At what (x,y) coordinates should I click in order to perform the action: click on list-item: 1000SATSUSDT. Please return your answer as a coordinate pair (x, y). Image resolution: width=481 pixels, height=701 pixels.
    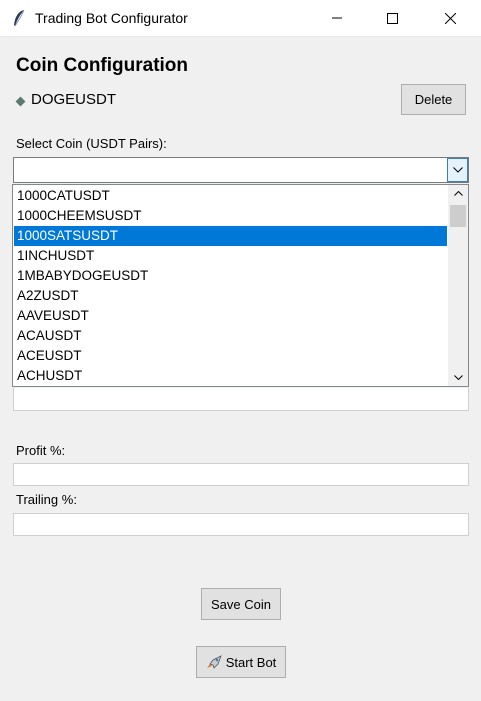
    Looking at the image, I should click on (230, 236).